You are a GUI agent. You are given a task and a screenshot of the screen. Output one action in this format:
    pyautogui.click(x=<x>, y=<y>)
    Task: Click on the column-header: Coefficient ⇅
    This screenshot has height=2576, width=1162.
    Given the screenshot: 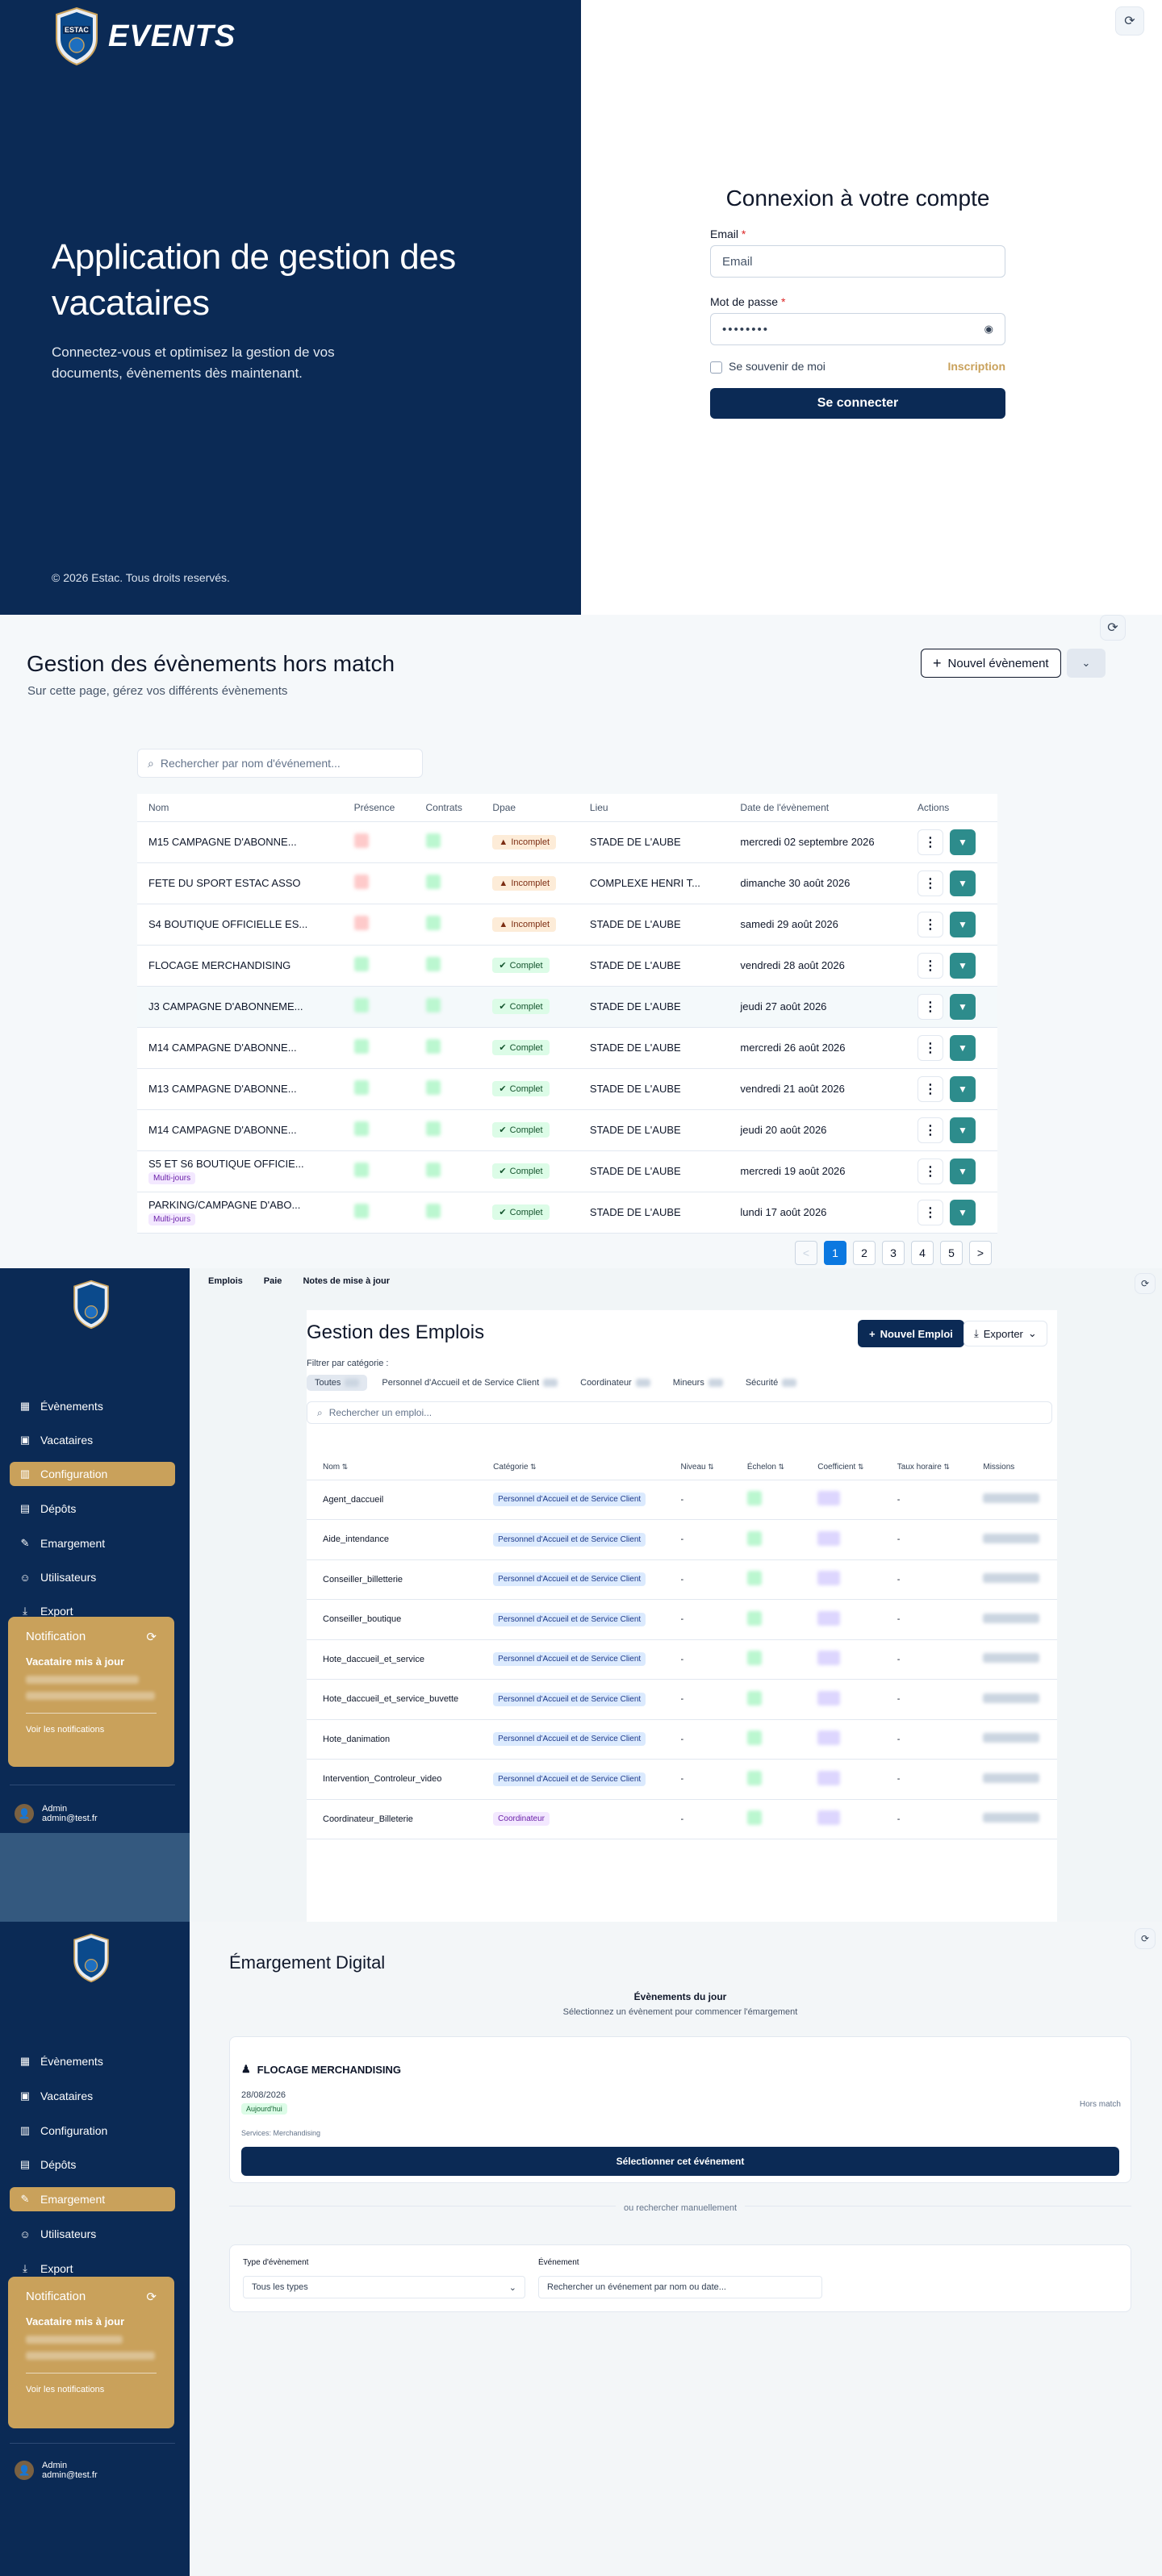 What is the action you would take?
    pyautogui.click(x=841, y=1467)
    